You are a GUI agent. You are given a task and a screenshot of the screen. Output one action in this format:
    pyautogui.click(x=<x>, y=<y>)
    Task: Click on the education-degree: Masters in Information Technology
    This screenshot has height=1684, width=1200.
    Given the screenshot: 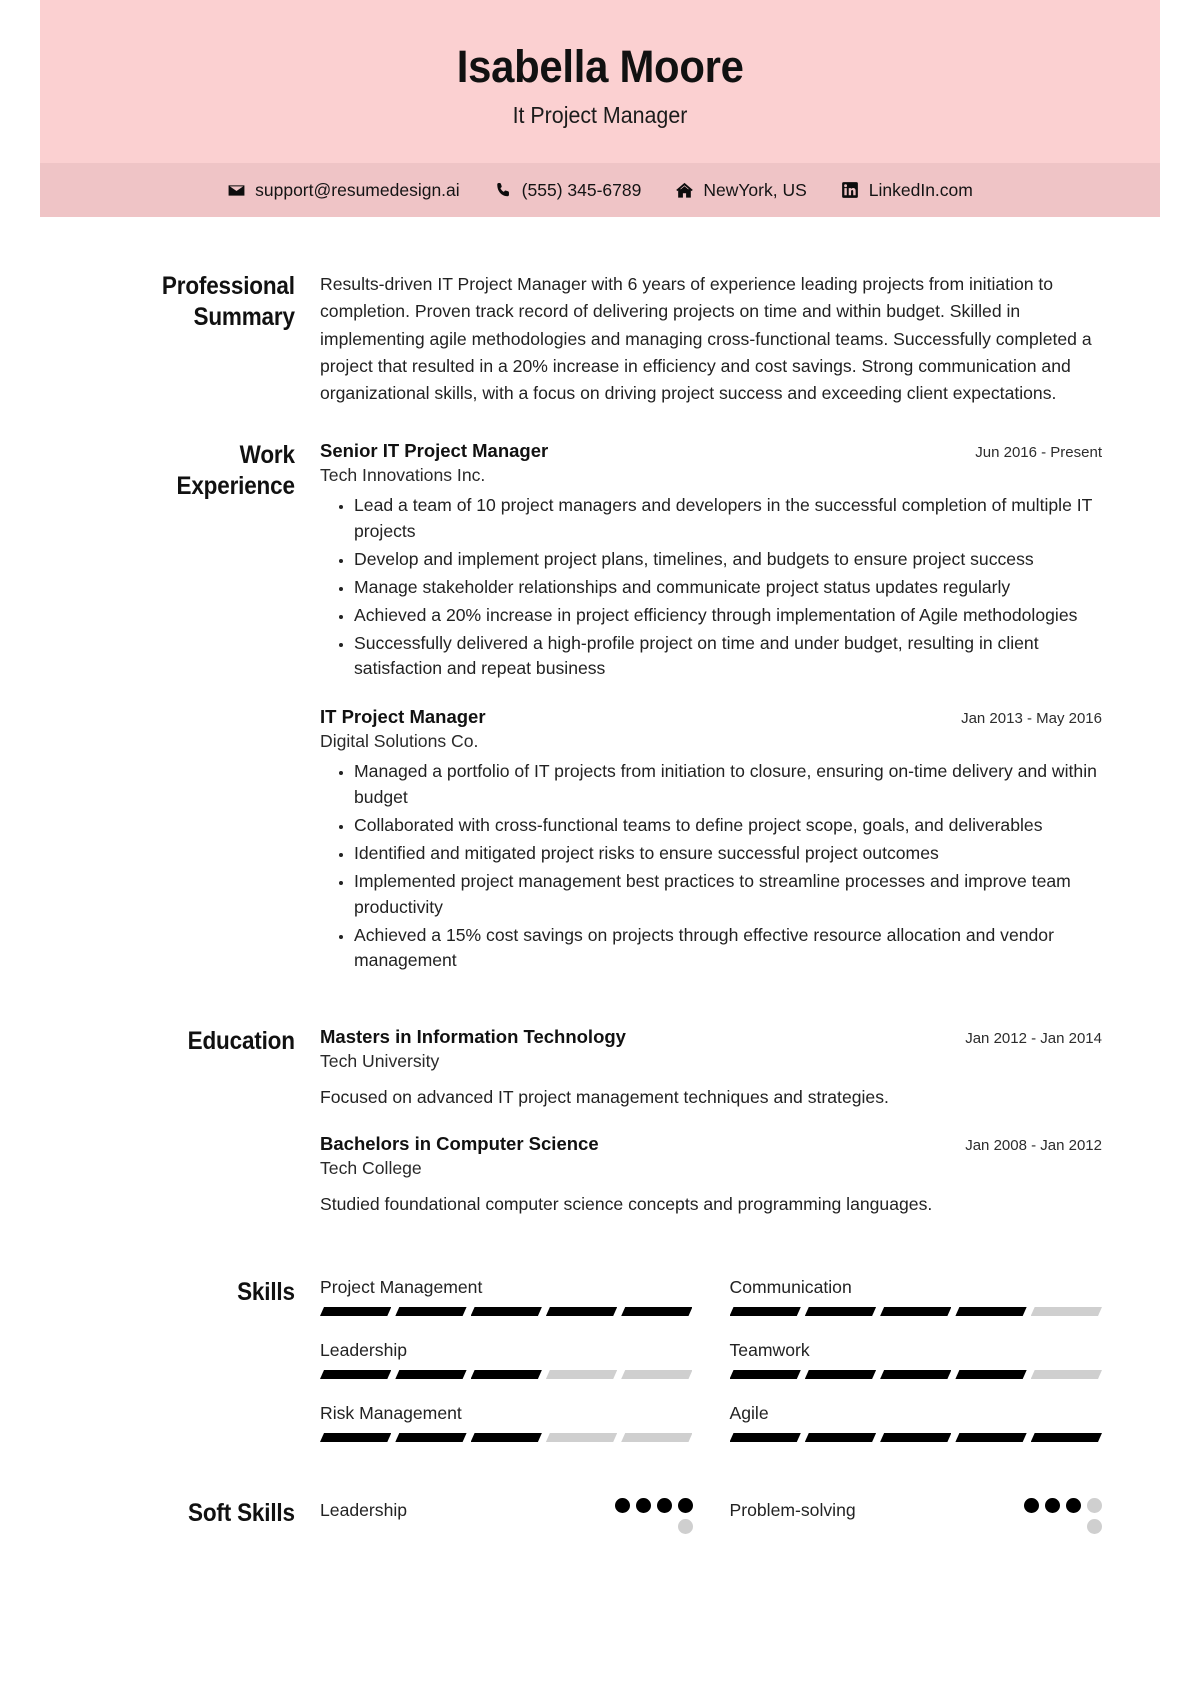 What is the action you would take?
    pyautogui.click(x=473, y=1037)
    